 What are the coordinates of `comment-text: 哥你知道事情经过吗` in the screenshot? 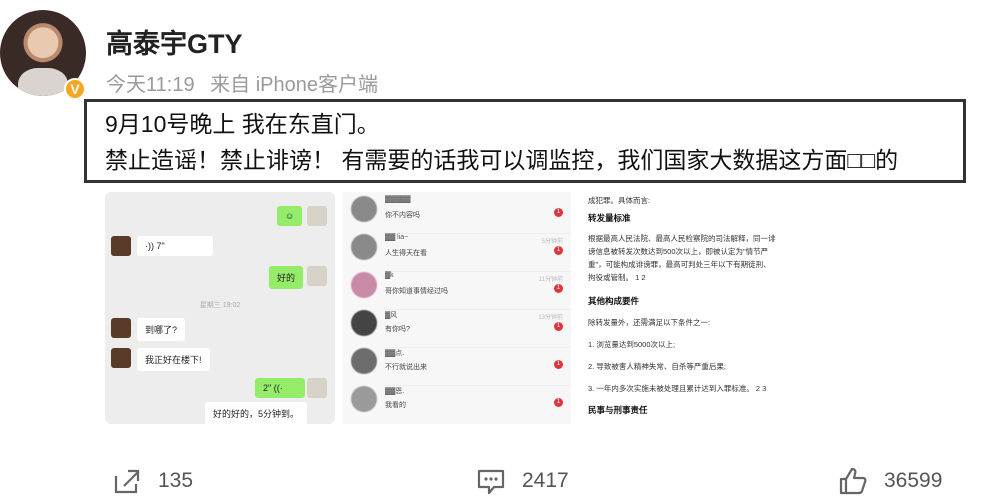 It's located at (416, 291).